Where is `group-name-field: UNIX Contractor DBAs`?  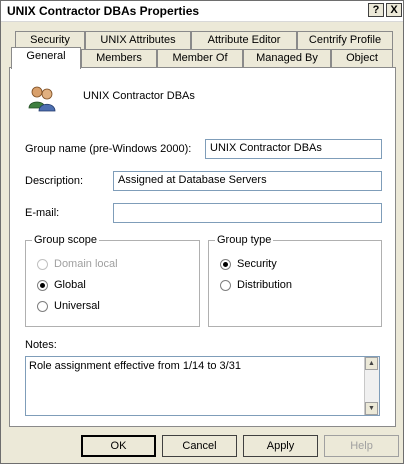 group-name-field: UNIX Contractor DBAs is located at coordinates (293, 149).